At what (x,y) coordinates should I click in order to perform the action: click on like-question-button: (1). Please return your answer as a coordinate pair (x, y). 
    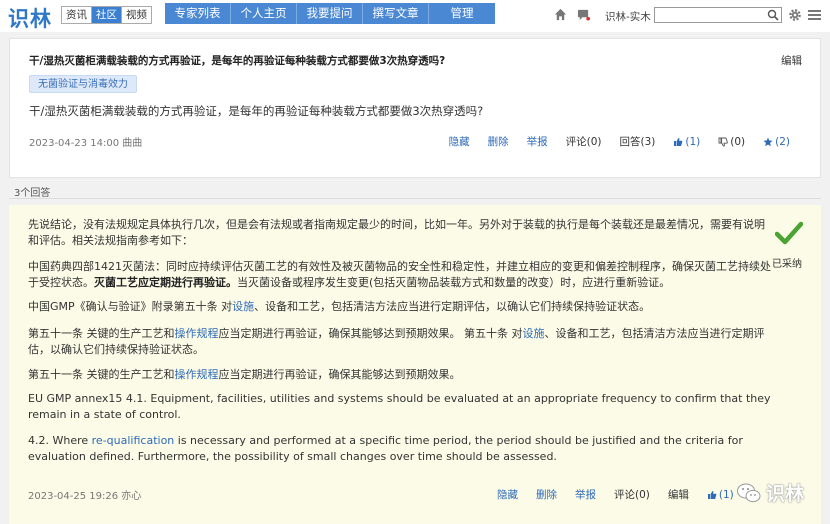
    Looking at the image, I should click on (686, 142).